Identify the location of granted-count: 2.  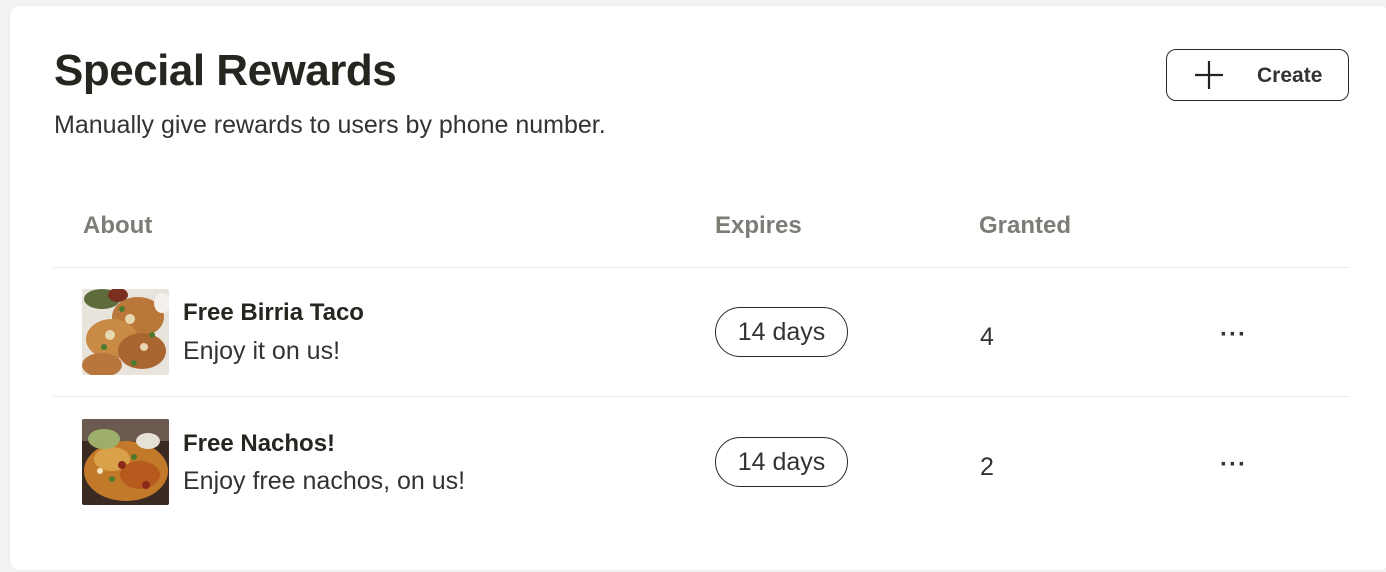
(987, 467).